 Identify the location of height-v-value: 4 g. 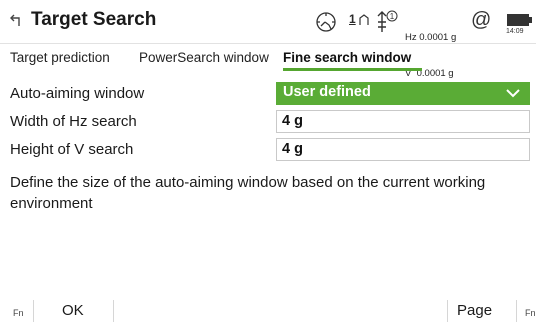
(292, 149).